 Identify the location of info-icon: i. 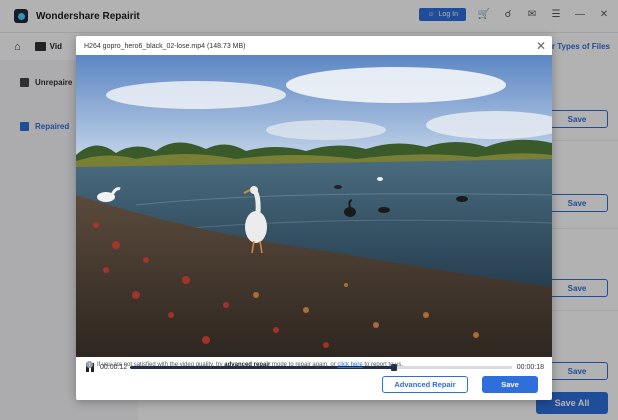
(89, 364).